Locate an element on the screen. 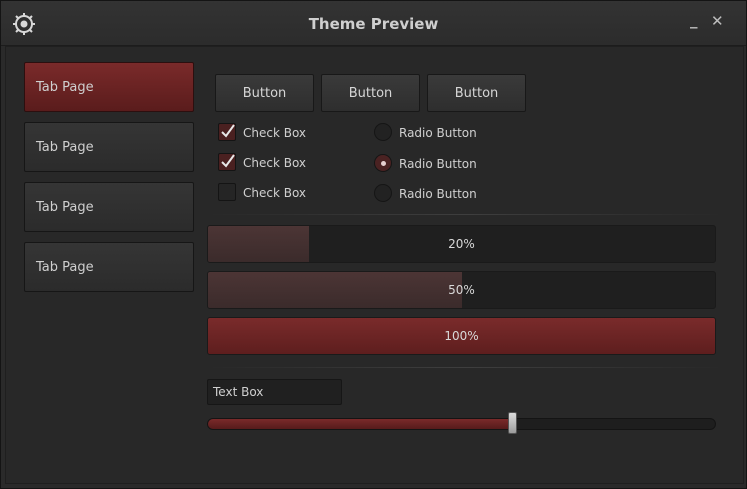 The width and height of the screenshot is (747, 489). window-title: Theme Preview is located at coordinates (373, 24).